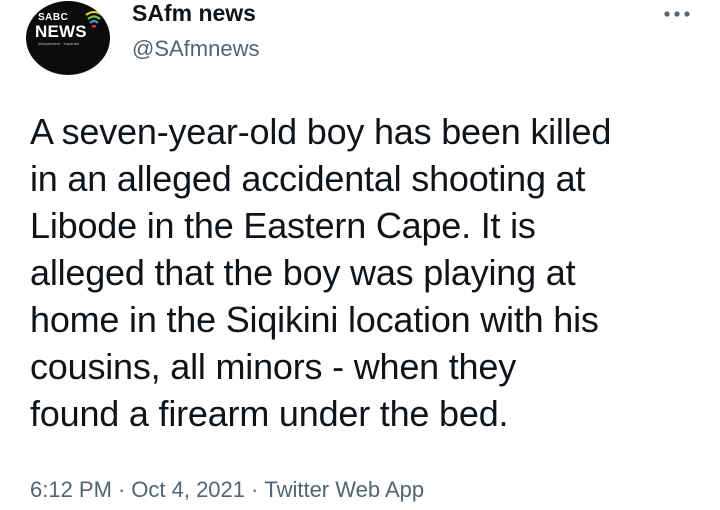  I want to click on avatar-brand-main: NEWS, so click(61, 31).